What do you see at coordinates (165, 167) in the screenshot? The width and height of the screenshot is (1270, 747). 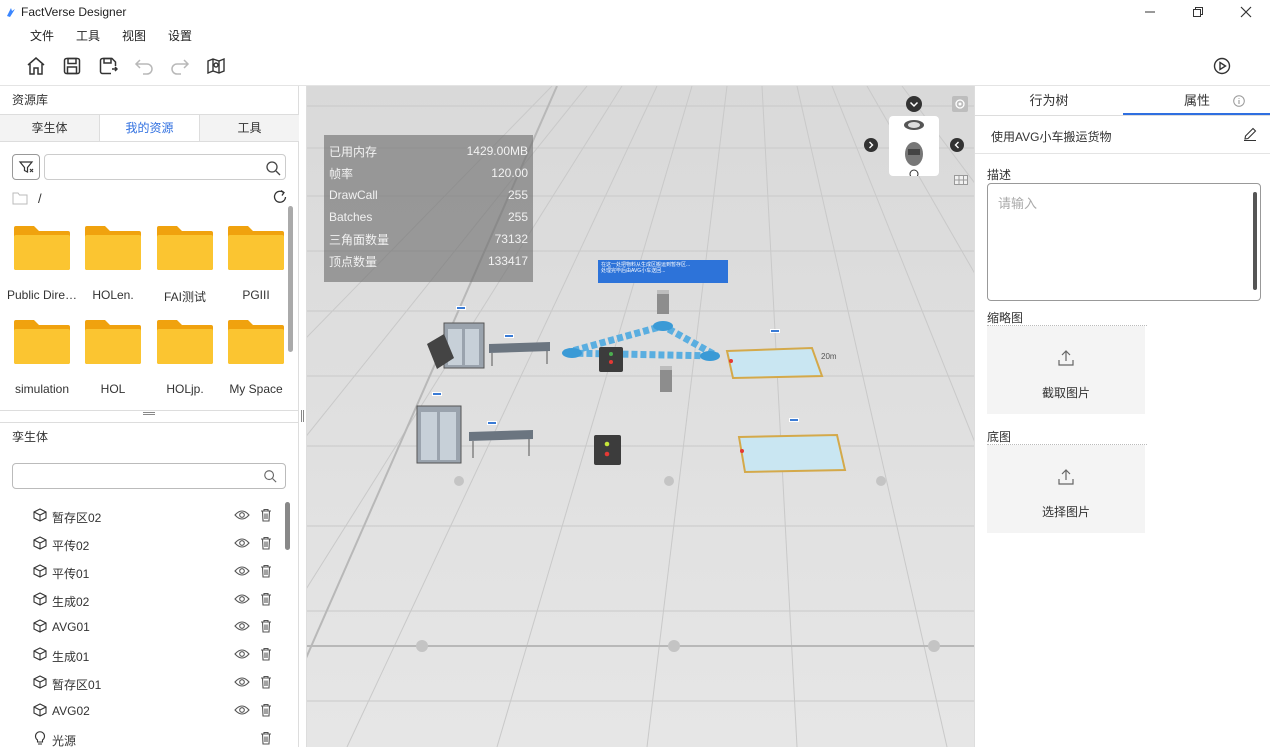 I see `resource-search-input` at bounding box center [165, 167].